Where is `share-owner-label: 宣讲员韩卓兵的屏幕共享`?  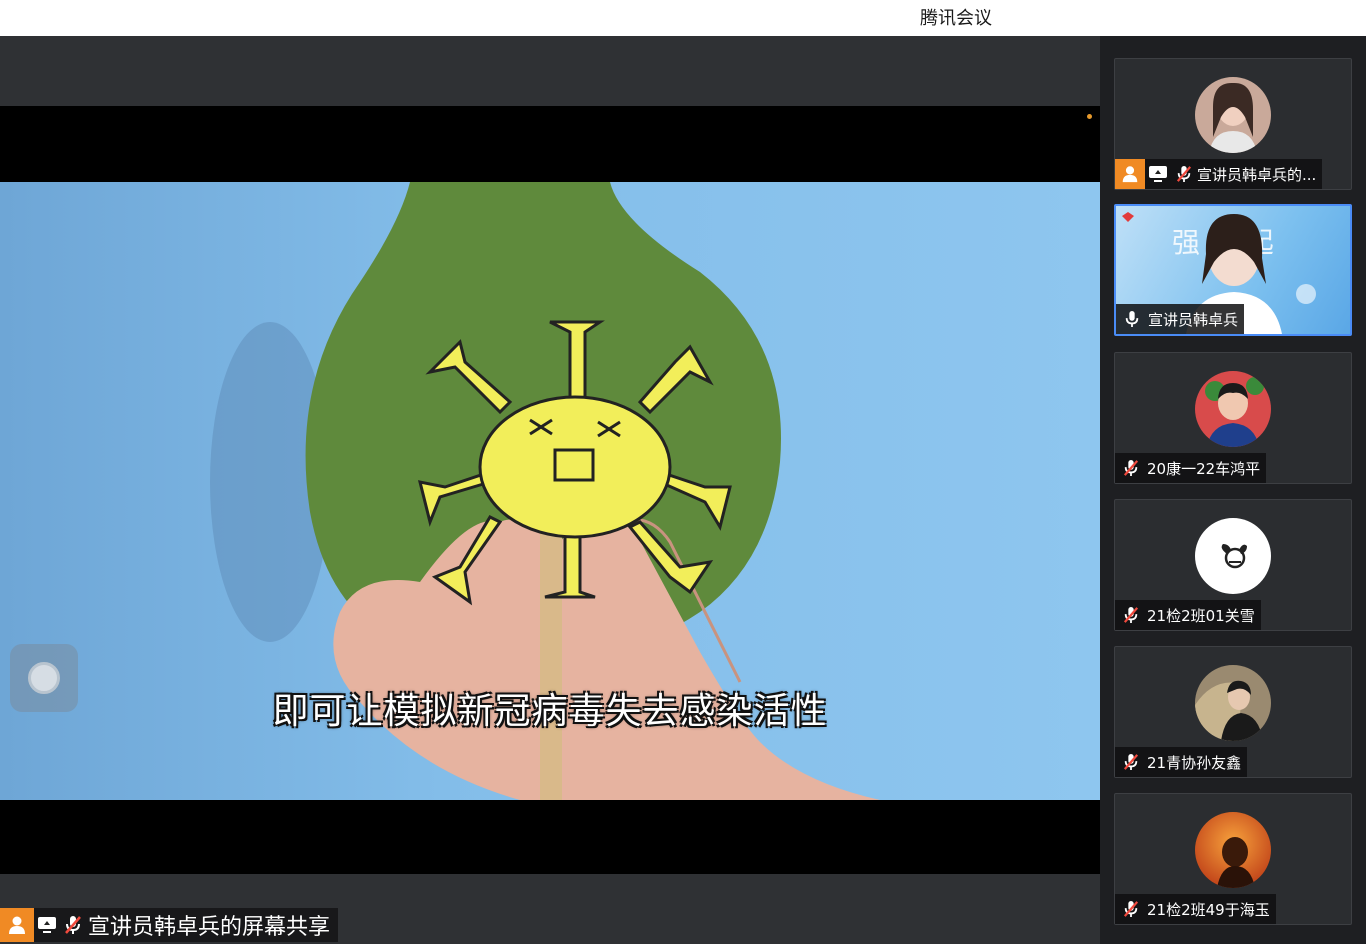 share-owner-label: 宣讲员韩卓兵的屏幕共享 is located at coordinates (169, 925).